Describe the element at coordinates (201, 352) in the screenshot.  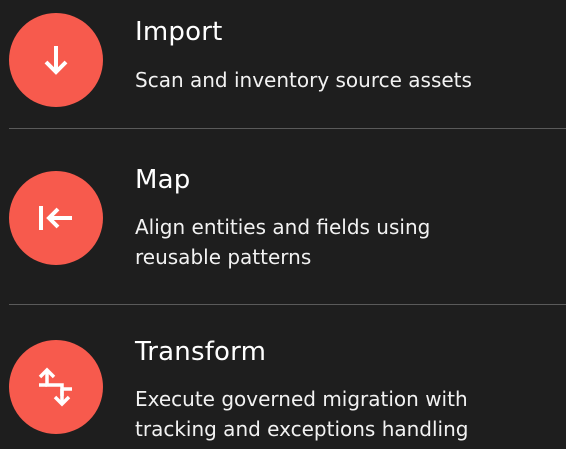
I see `step-title: Transform` at that location.